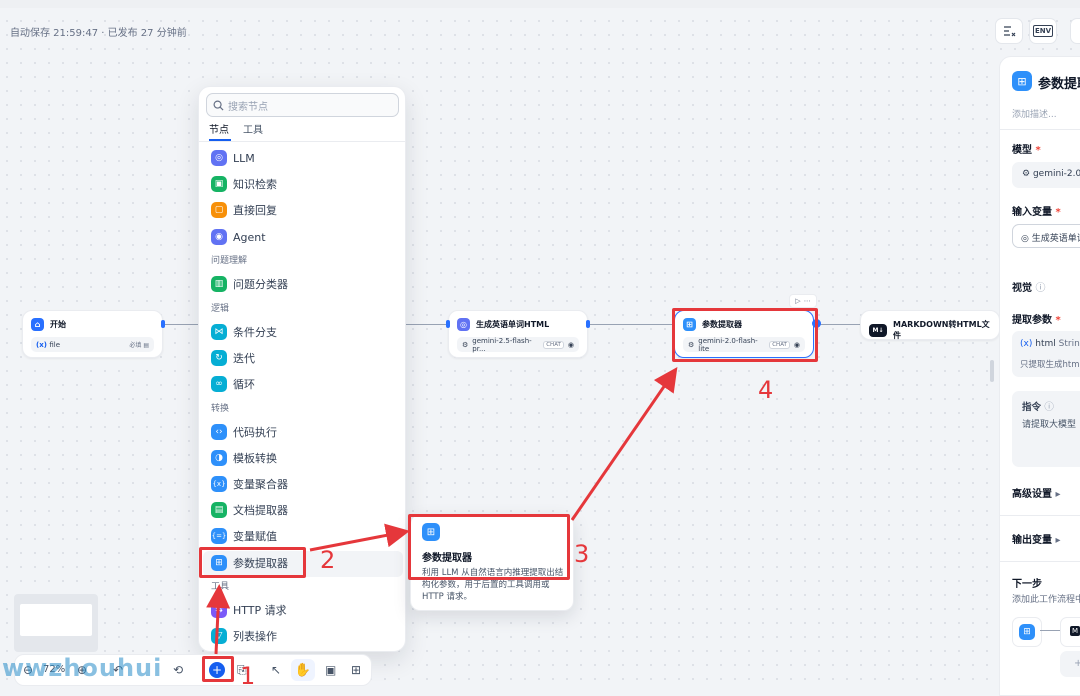 The height and width of the screenshot is (696, 1080). I want to click on annotation-number-4: 4, so click(766, 390).